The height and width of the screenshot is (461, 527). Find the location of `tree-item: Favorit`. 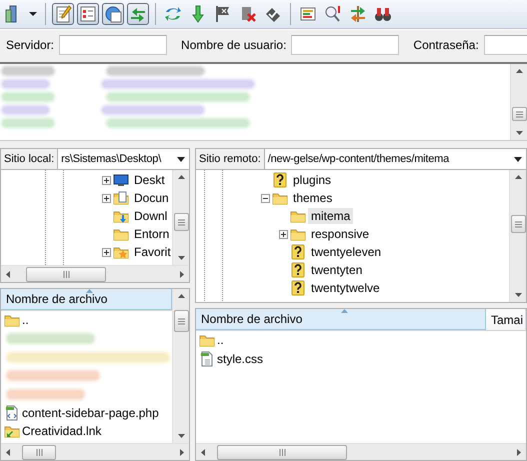

tree-item: Favorit is located at coordinates (151, 252).